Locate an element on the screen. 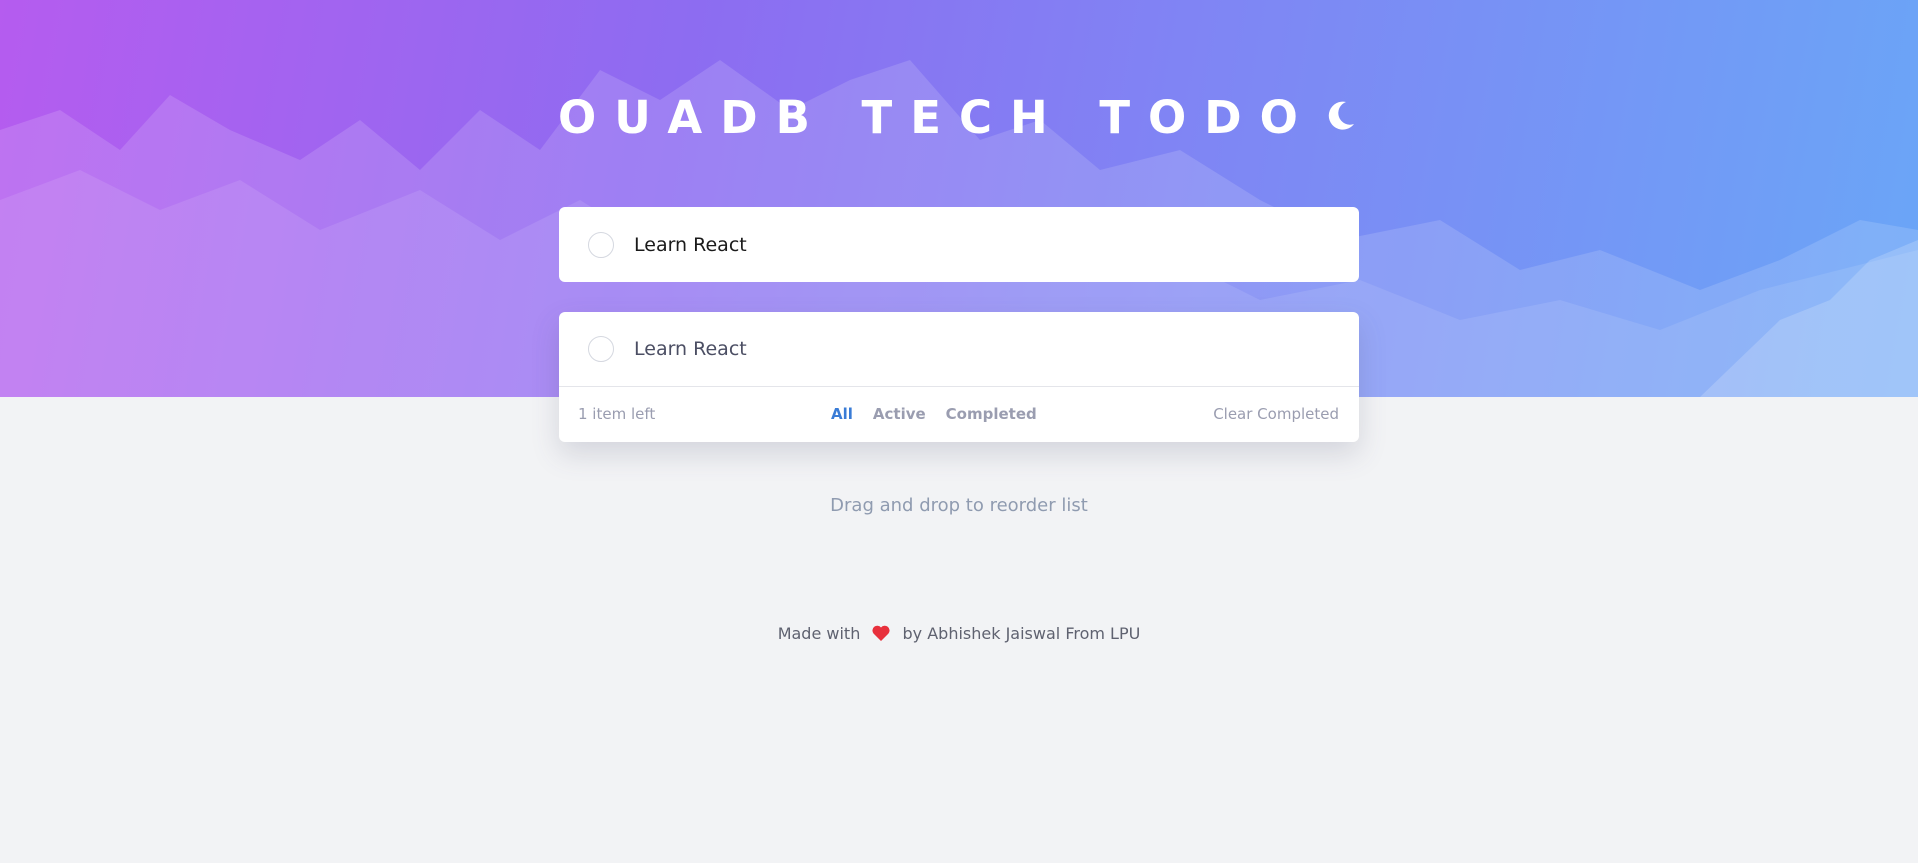  filter-completed: Completed is located at coordinates (991, 414).